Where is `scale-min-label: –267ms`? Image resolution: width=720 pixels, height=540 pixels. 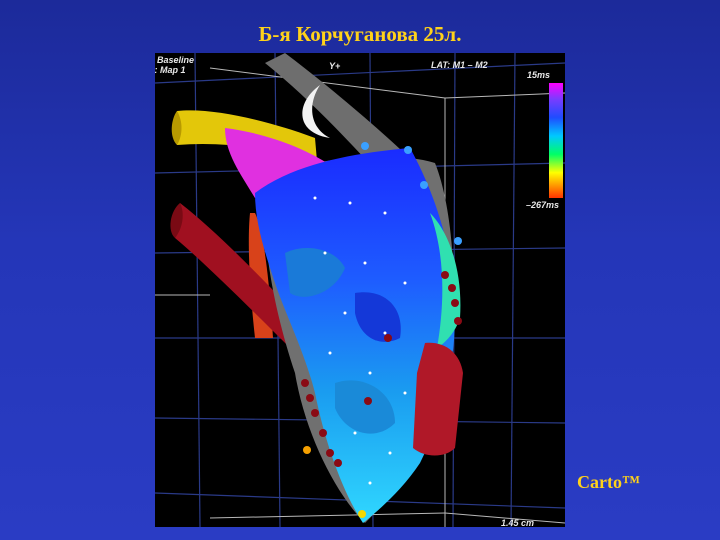
scale-min-label: –267ms is located at coordinates (543, 205).